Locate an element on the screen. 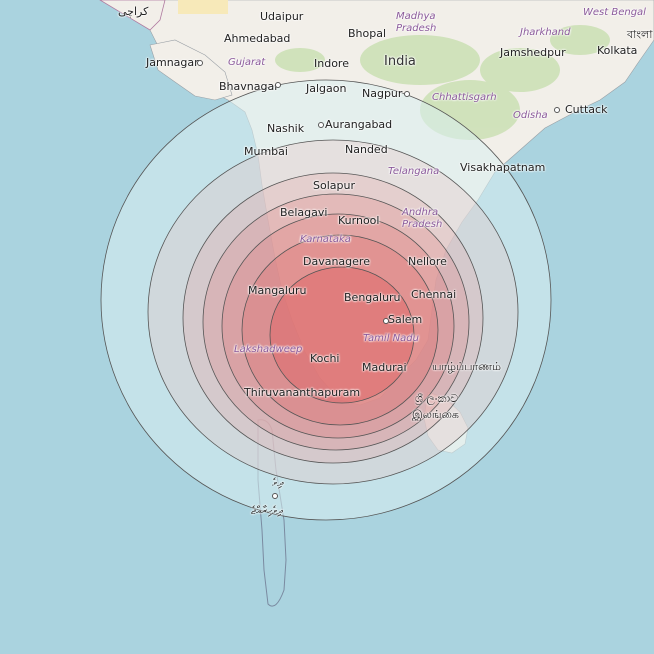  label-mangaluru: Mangaluru is located at coordinates (277, 290).